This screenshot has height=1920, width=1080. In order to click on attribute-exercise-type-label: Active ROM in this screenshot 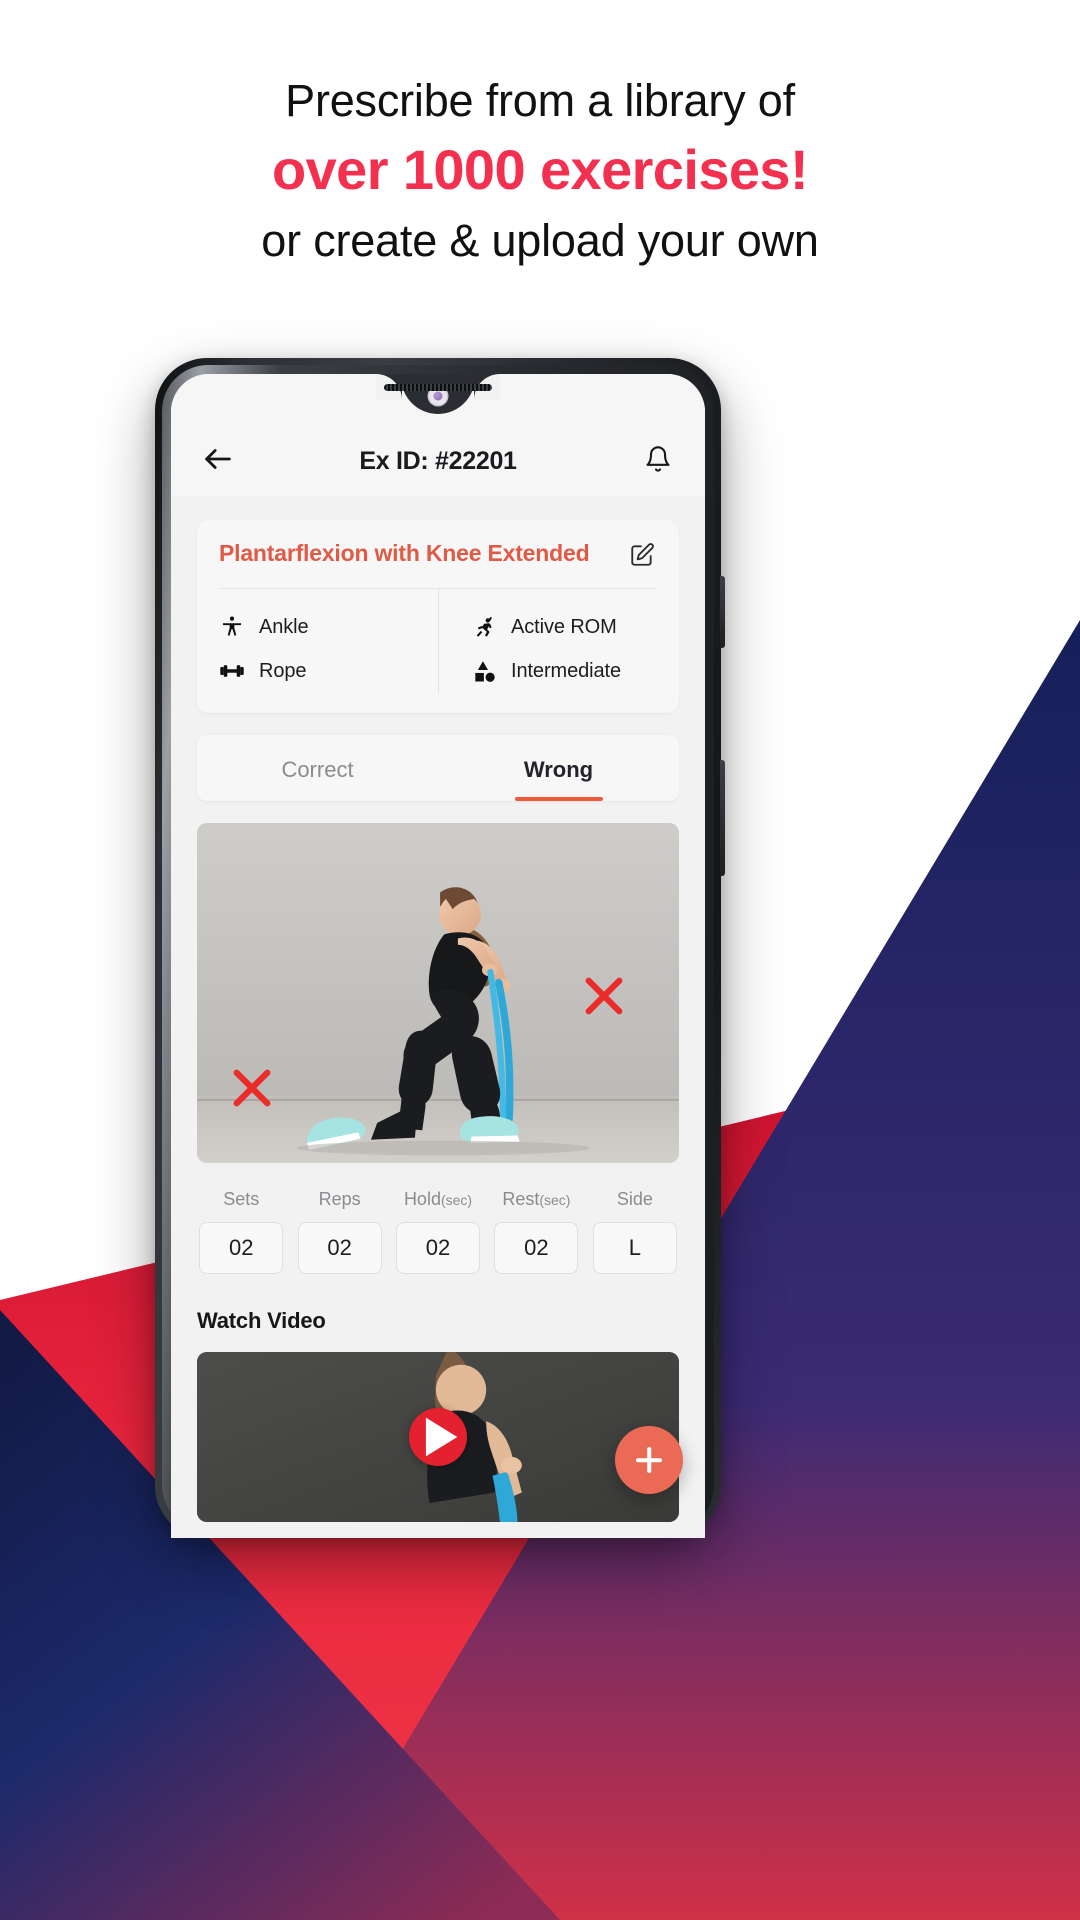, I will do `click(564, 626)`.